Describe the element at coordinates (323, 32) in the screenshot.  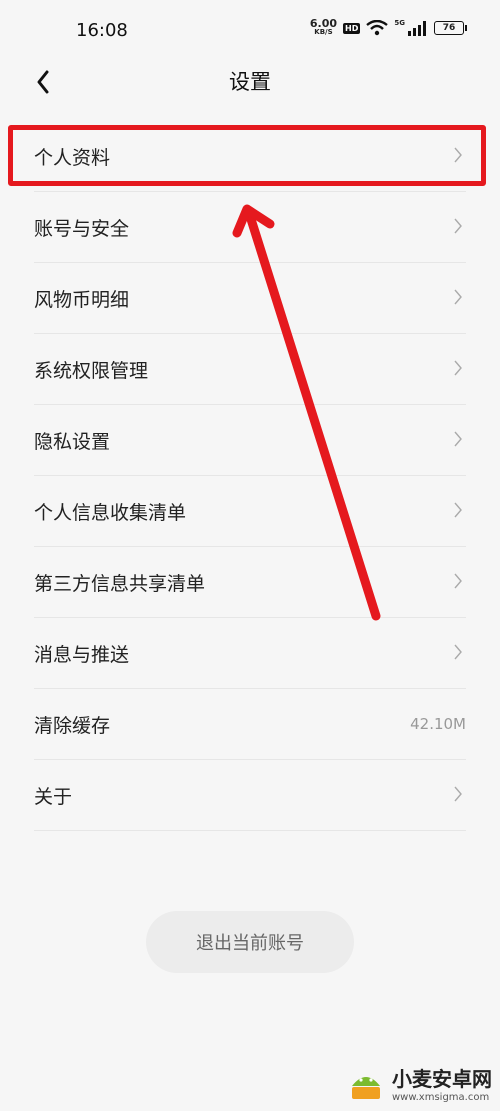
I see `network-speed-unit: KB/S` at that location.